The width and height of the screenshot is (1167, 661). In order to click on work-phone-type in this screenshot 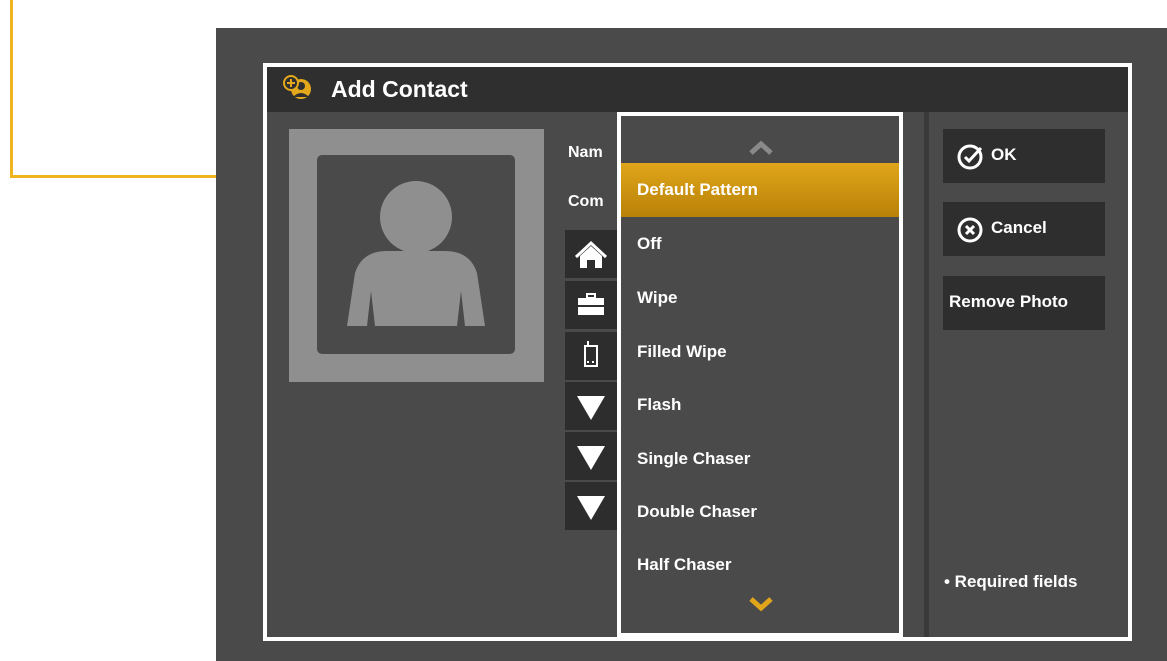, I will do `click(591, 305)`.